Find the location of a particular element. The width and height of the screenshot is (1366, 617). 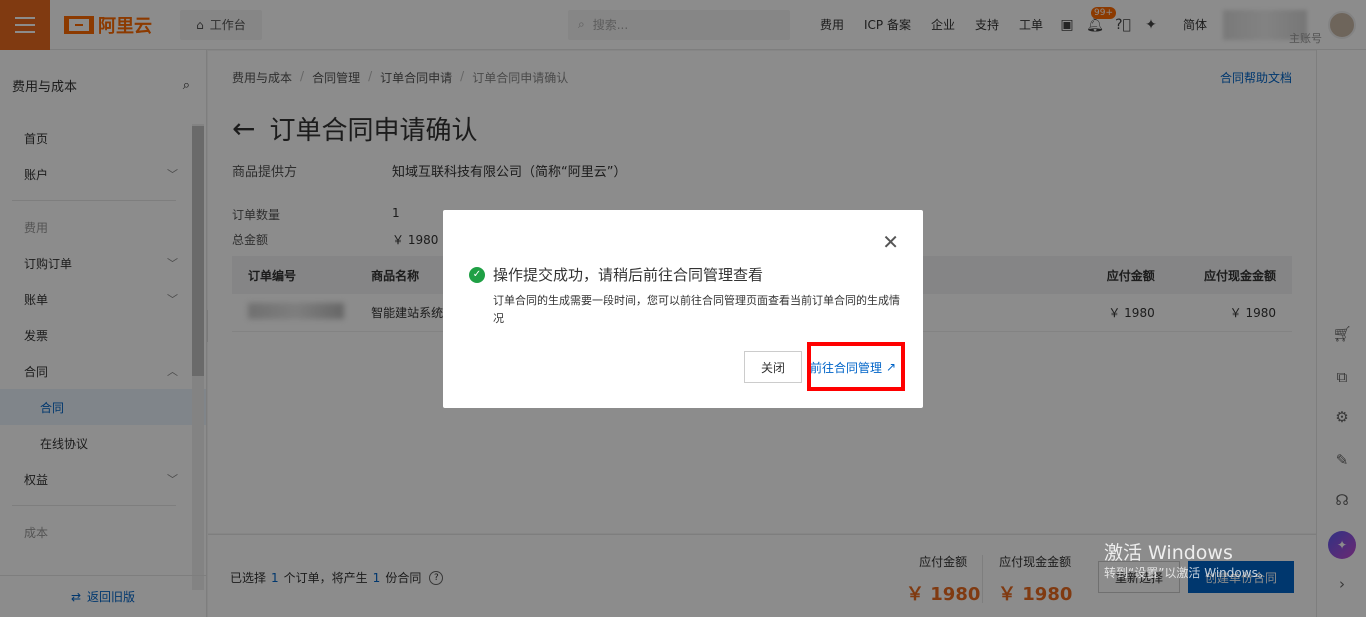

dialog-description: 订单合同的生成需要一段时间，您可以前往合同管理页面查看当前订单合同的生成情况 is located at coordinates (696, 309).